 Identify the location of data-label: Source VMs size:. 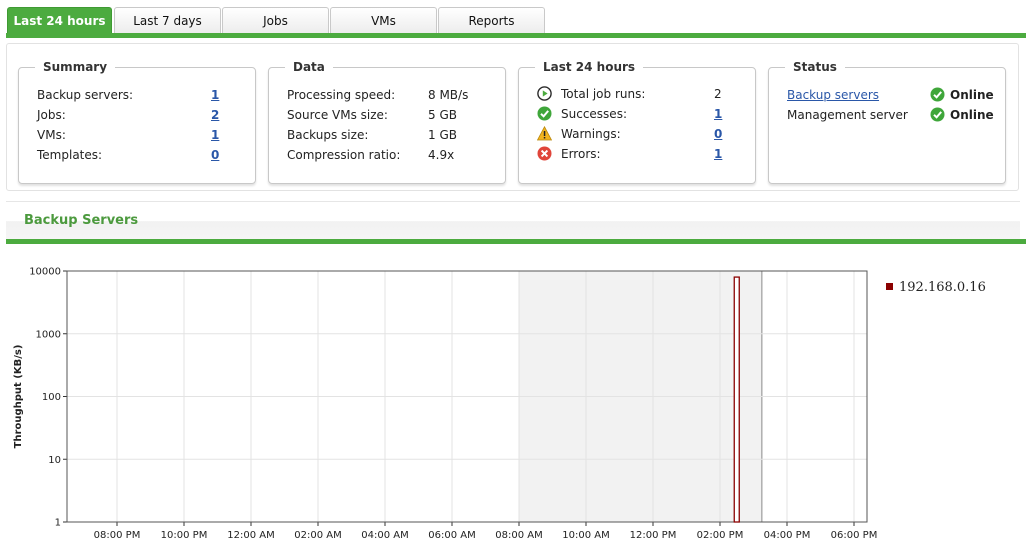
(337, 115).